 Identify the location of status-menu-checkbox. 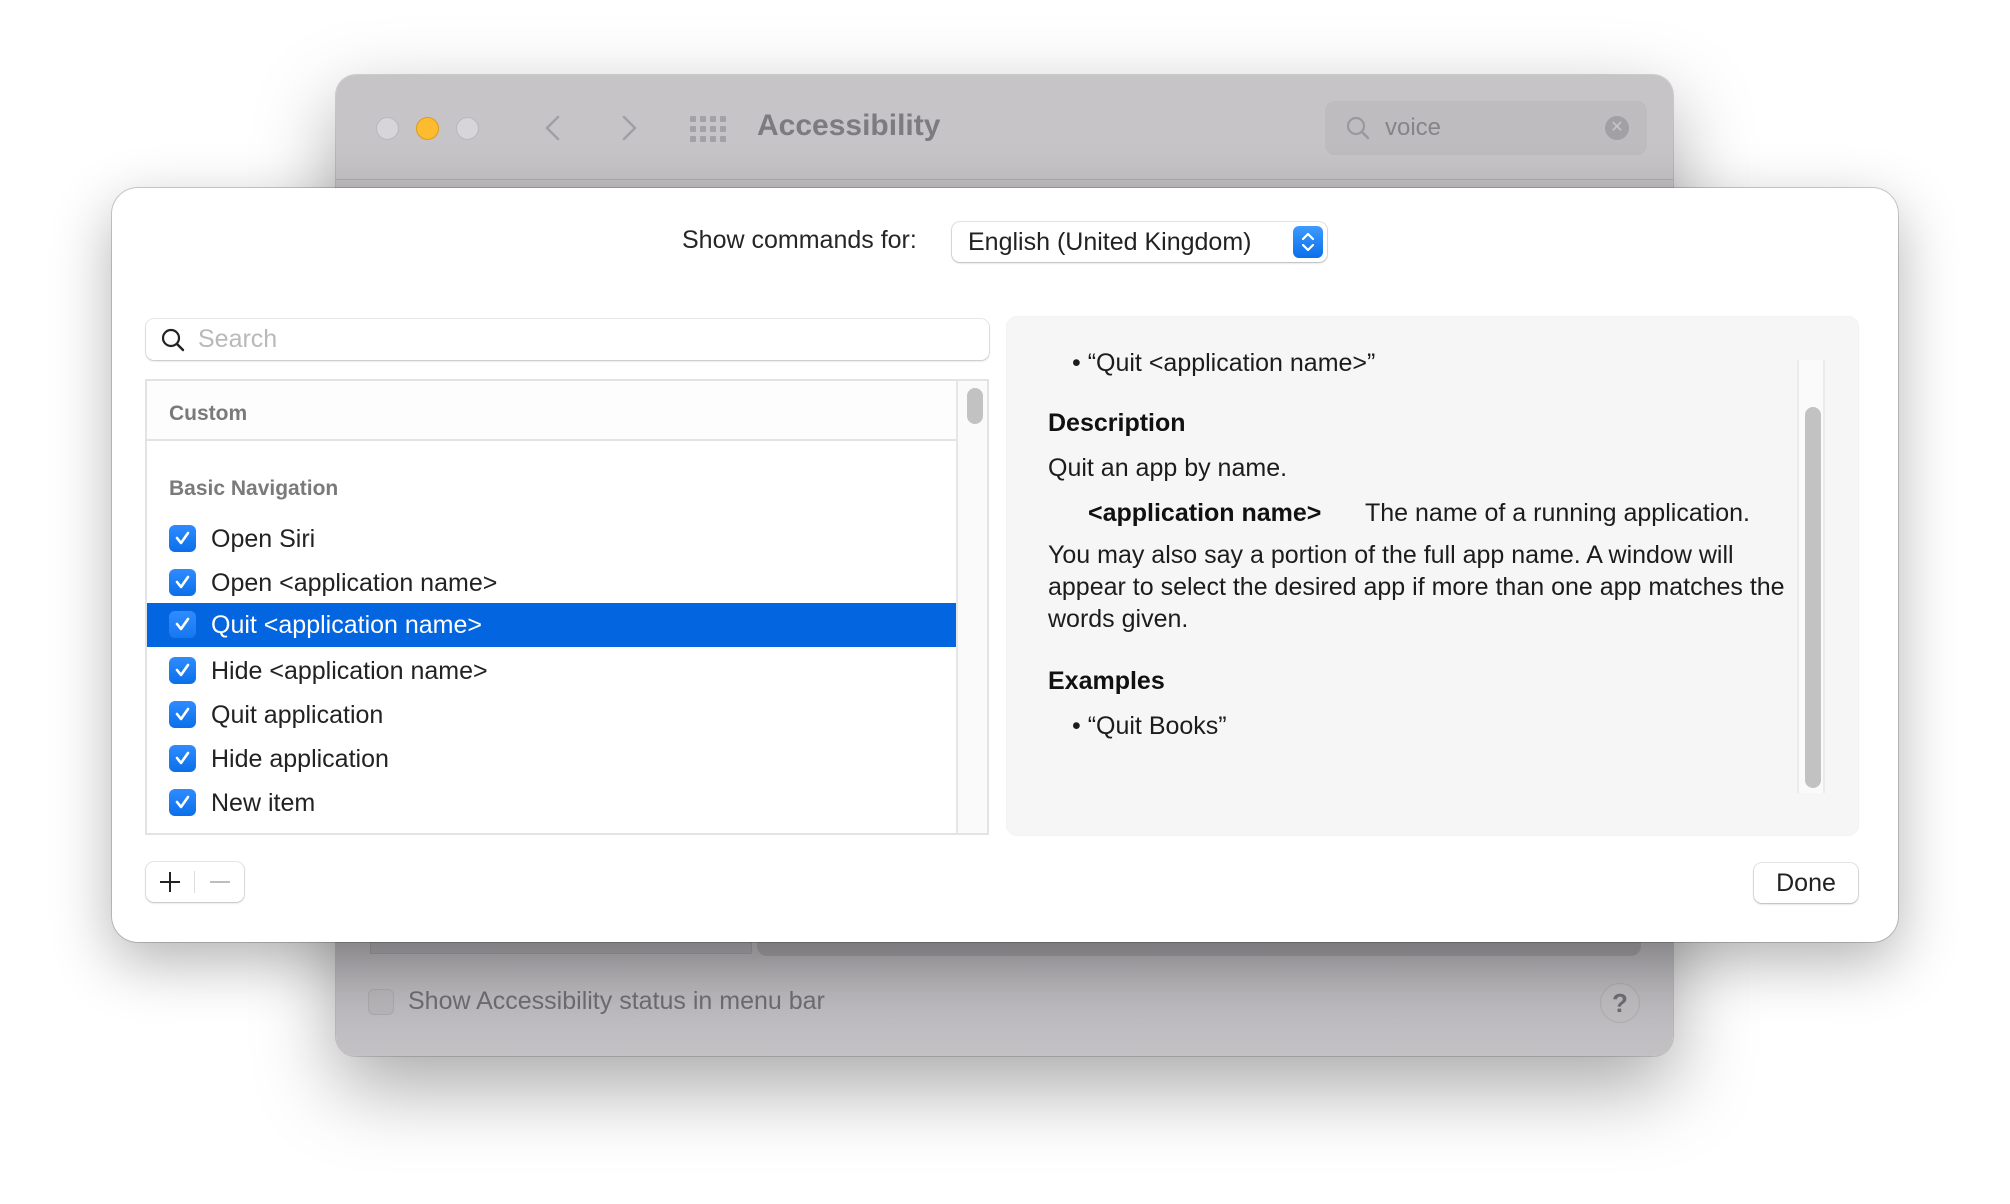
(381, 1002).